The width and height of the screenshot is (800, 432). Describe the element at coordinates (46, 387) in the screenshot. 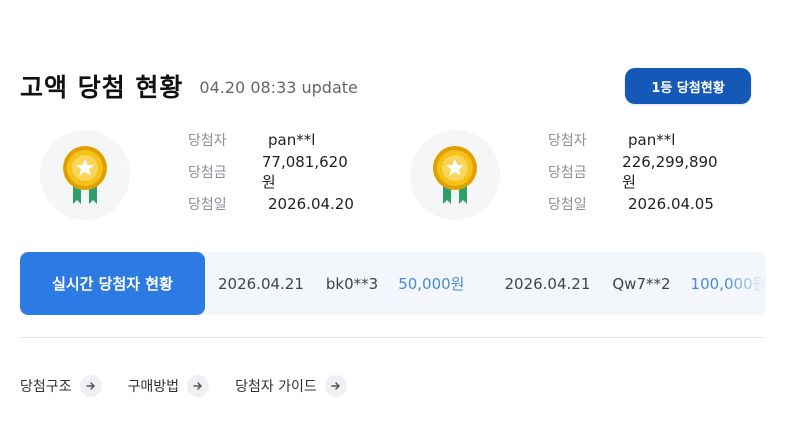

I see `link-label: 당첨구조` at that location.